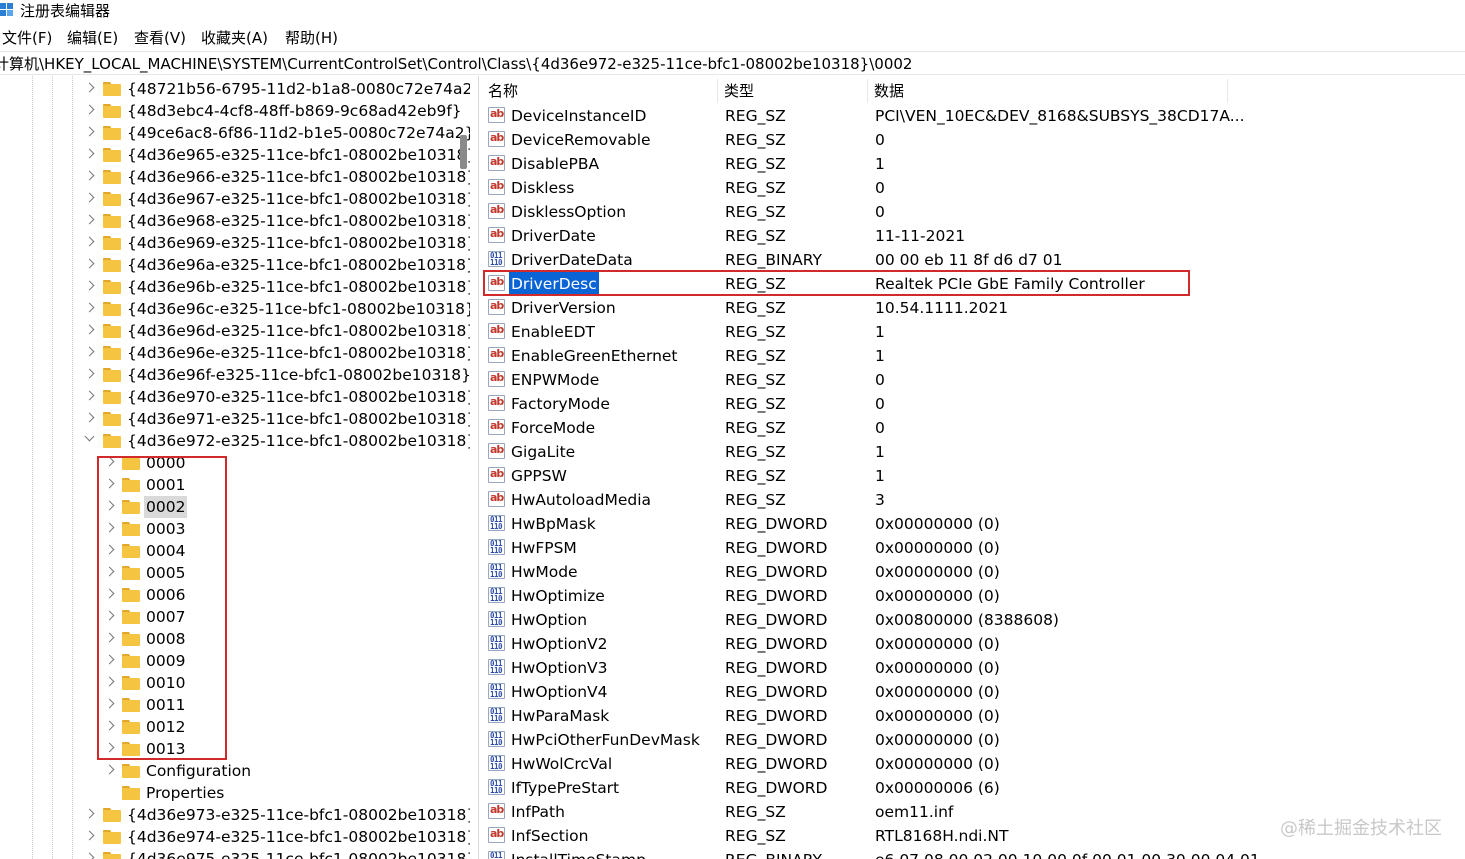 The width and height of the screenshot is (1465, 859). I want to click on tree-item-class-key: {4d36e96b-e325-11ce-bfc1-08002be10318}, so click(235, 287).